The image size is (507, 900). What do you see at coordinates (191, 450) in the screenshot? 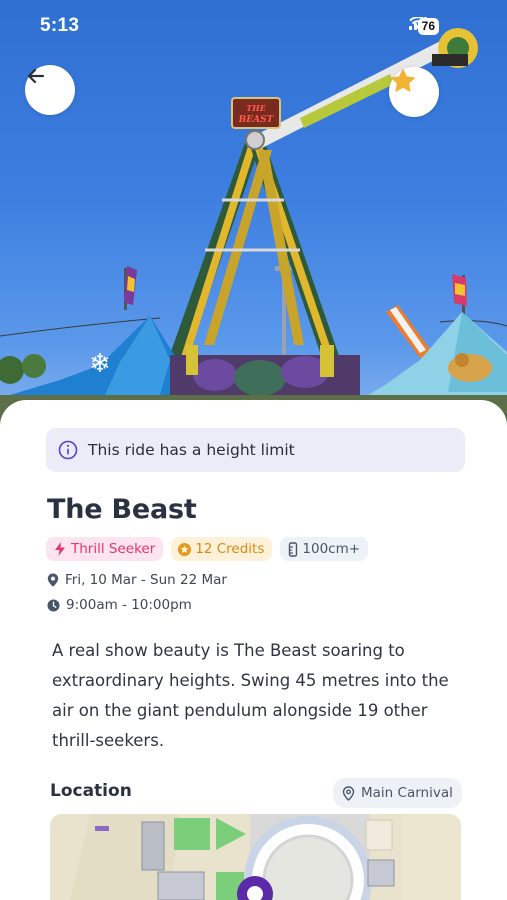
I see `notice-text: This ride has a height limit` at bounding box center [191, 450].